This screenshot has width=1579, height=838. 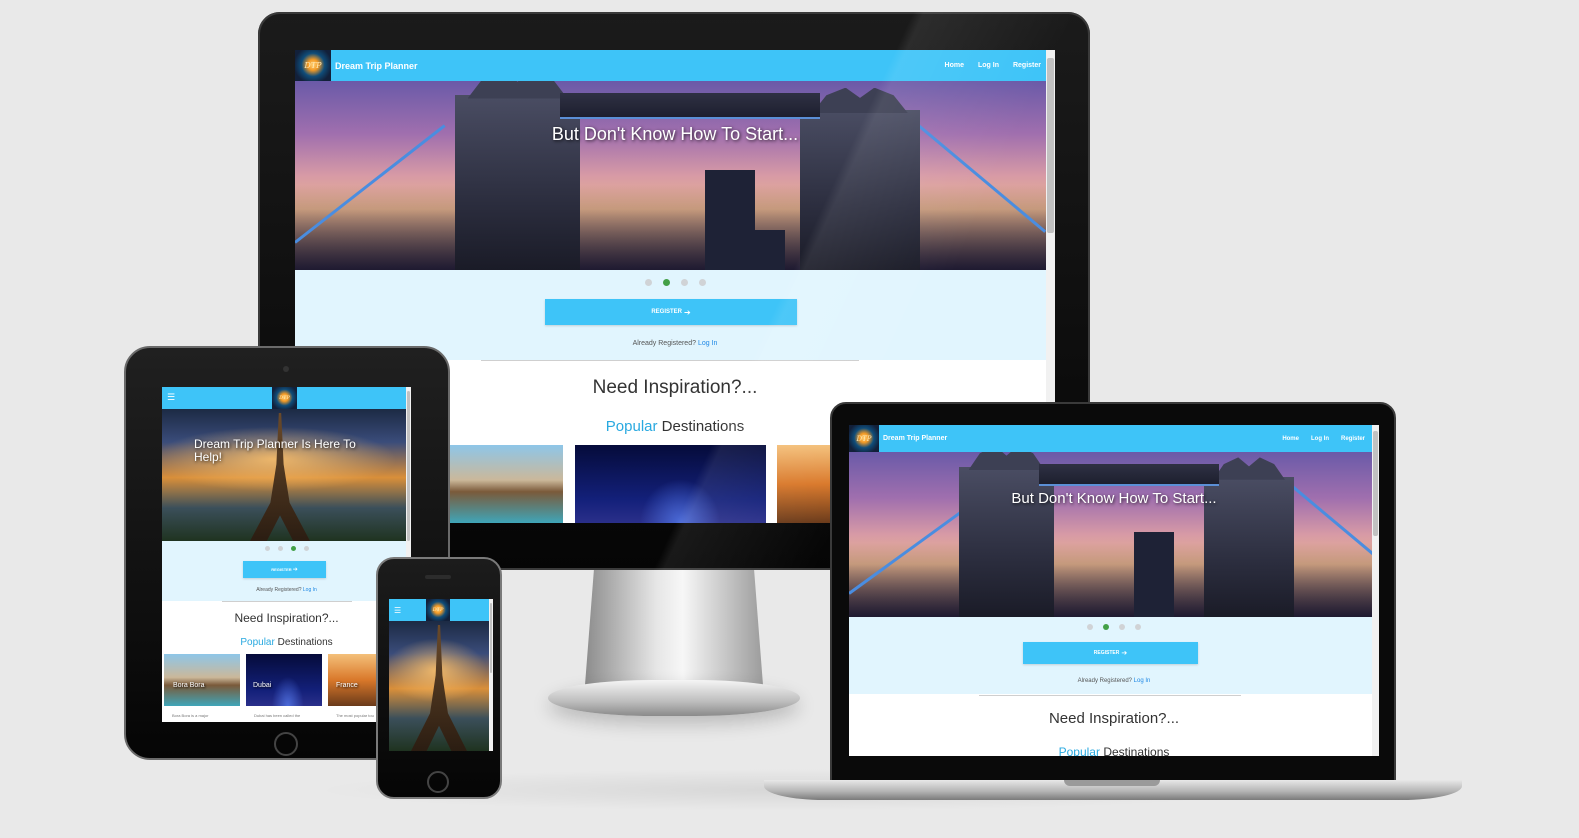 What do you see at coordinates (347, 685) in the screenshot?
I see `destination-name: France` at bounding box center [347, 685].